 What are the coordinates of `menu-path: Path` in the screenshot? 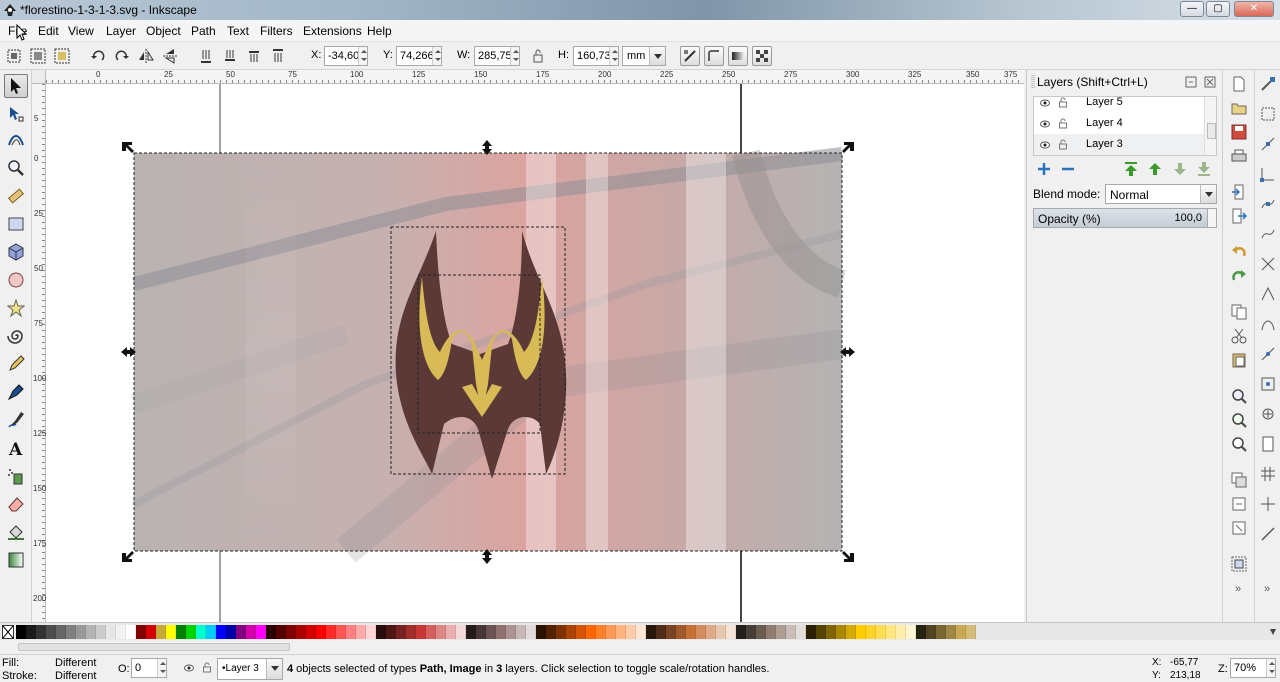 It's located at (203, 31).